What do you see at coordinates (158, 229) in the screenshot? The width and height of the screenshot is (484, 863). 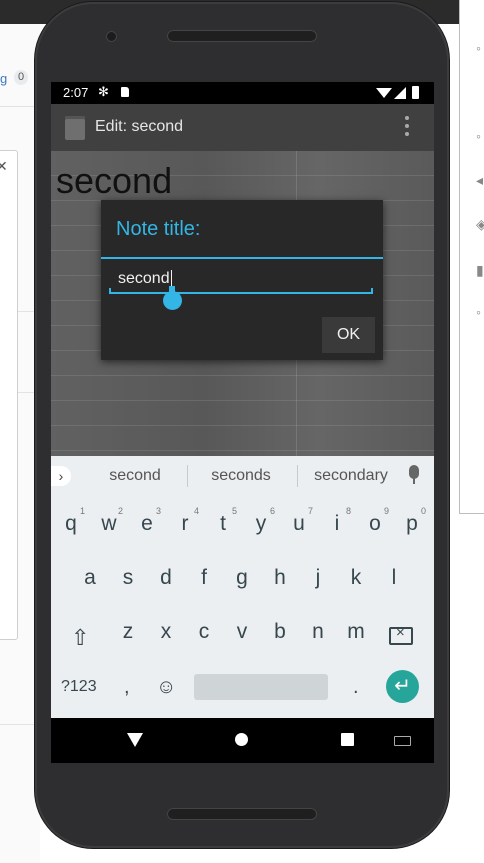 I see `dialog-title: Note title:` at bounding box center [158, 229].